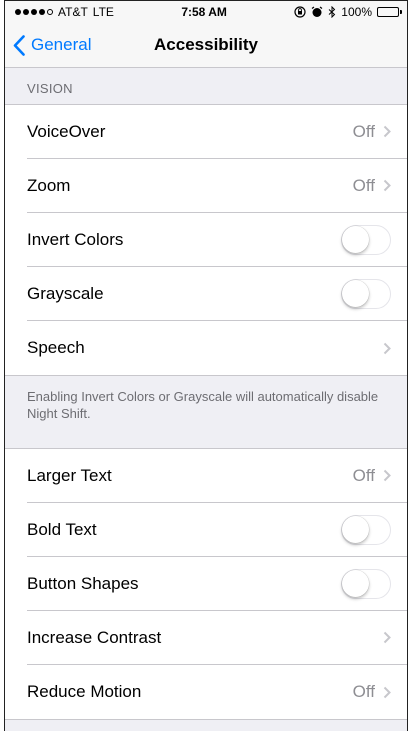 The height and width of the screenshot is (731, 412). Describe the element at coordinates (206, 45) in the screenshot. I see `navigation-bar: General Accessibility` at that location.